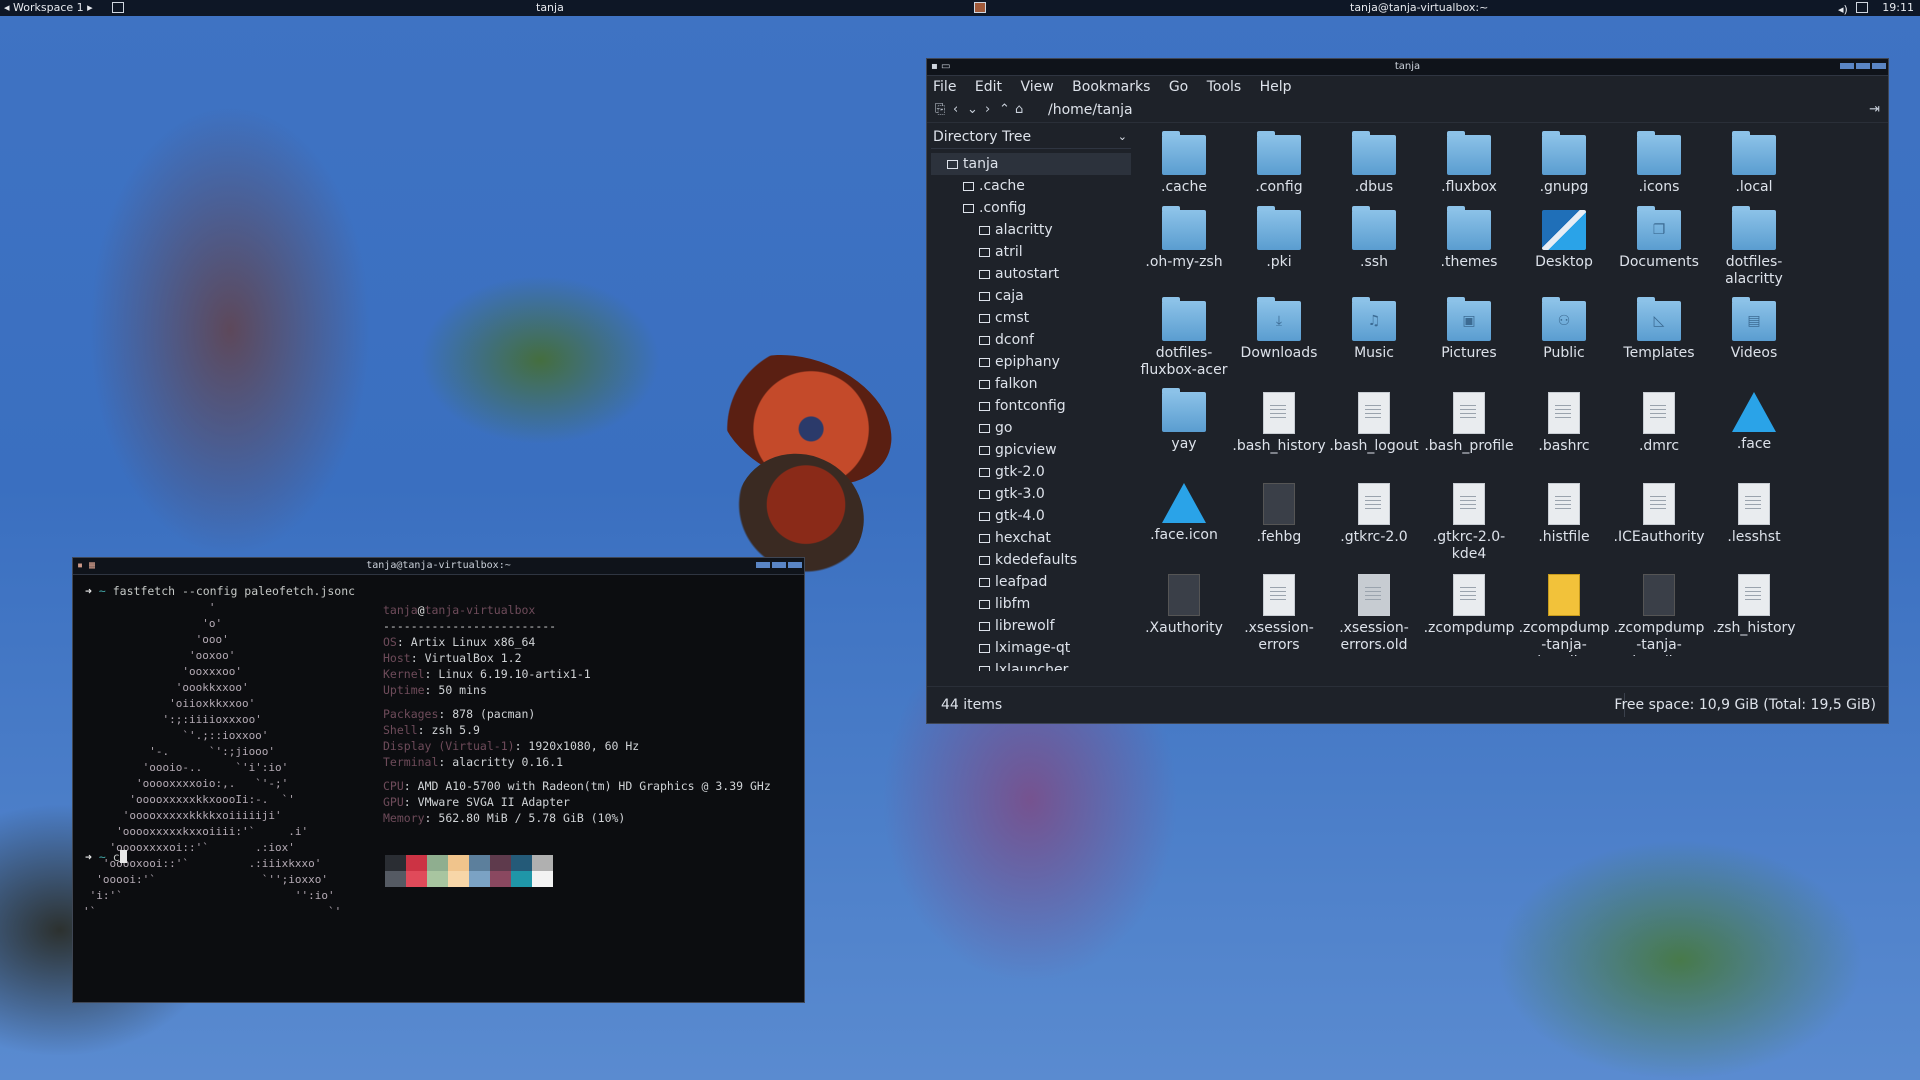  Describe the element at coordinates (980, 7) in the screenshot. I see `terminal-task-icon` at that location.